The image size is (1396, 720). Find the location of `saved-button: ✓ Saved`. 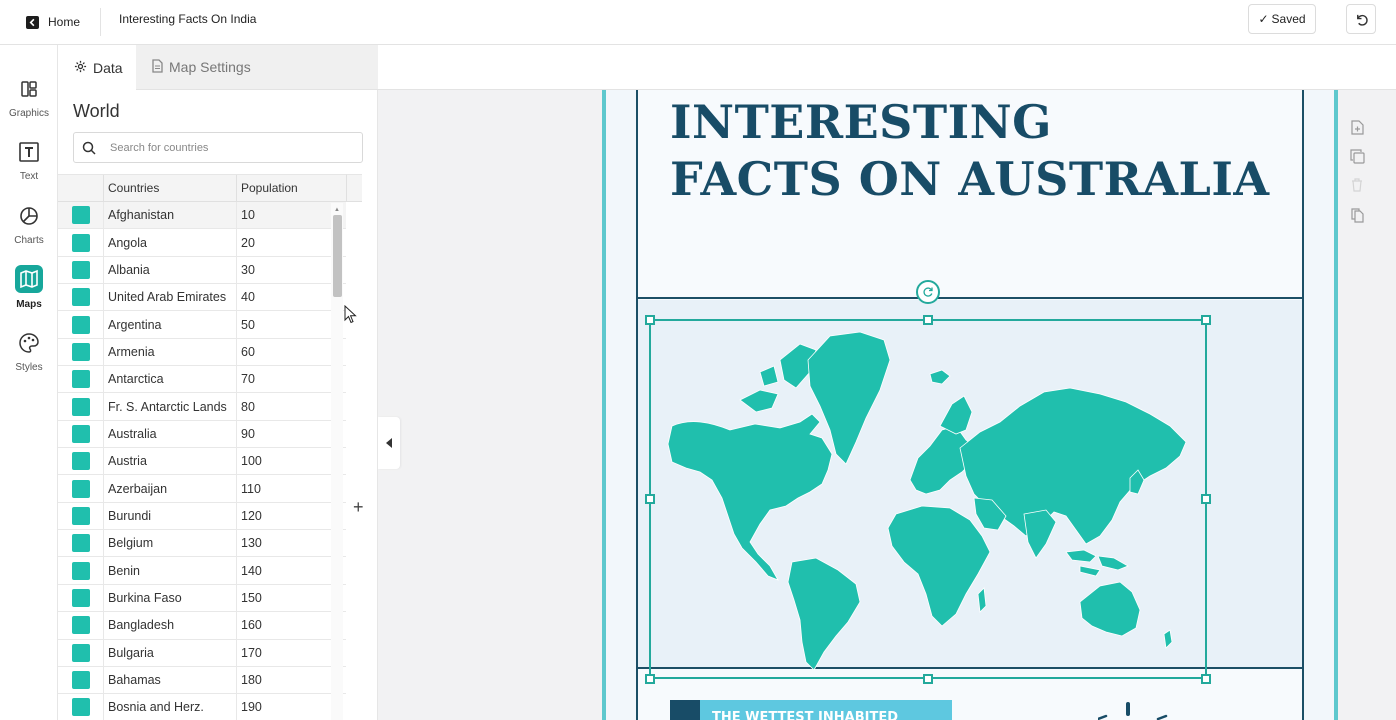

saved-button: ✓ Saved is located at coordinates (1282, 19).